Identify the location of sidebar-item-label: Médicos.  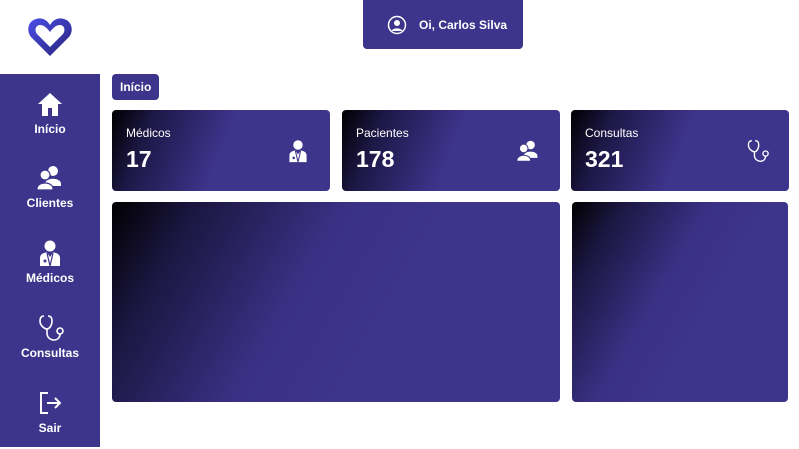
(49, 278).